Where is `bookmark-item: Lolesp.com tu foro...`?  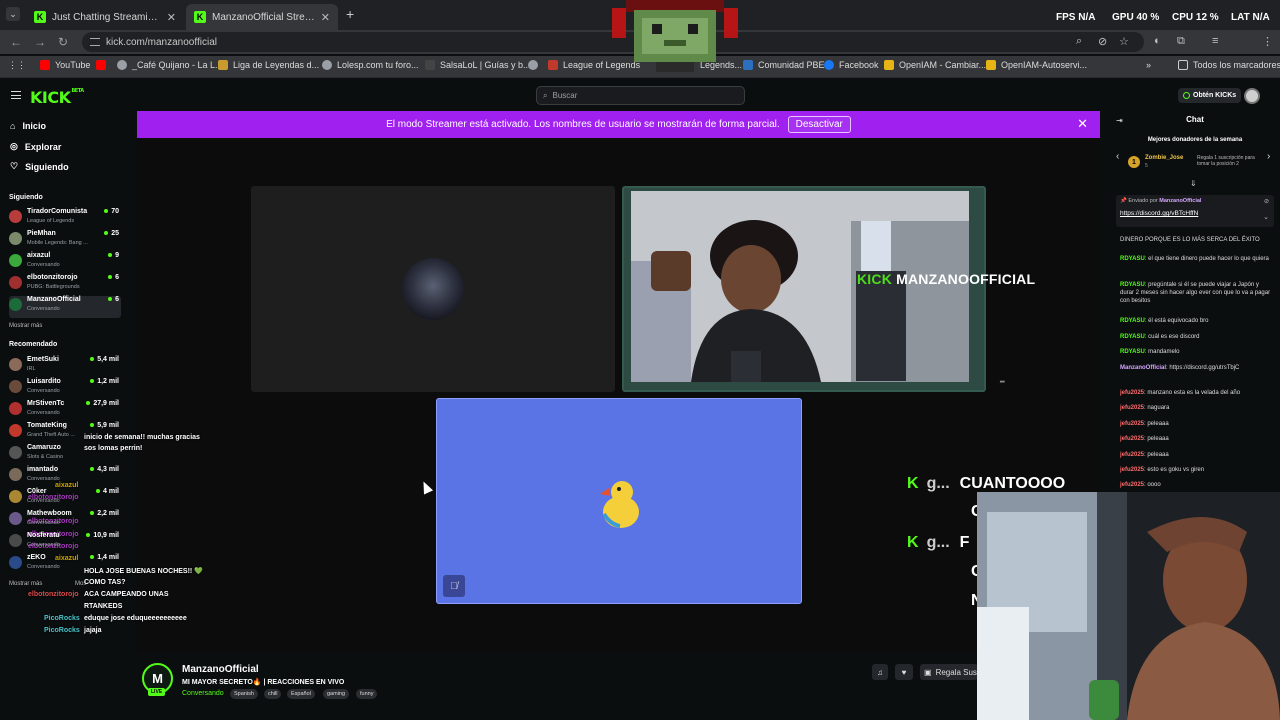
bookmark-item: Lolesp.com tu foro... is located at coordinates (370, 65).